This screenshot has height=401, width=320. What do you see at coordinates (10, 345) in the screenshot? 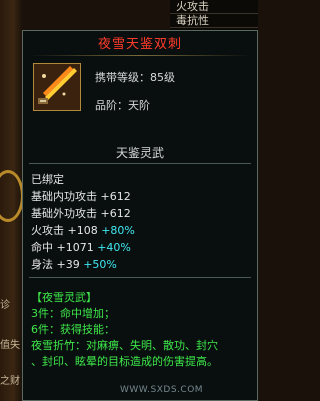
I see `background-text-fragment: 值失` at bounding box center [10, 345].